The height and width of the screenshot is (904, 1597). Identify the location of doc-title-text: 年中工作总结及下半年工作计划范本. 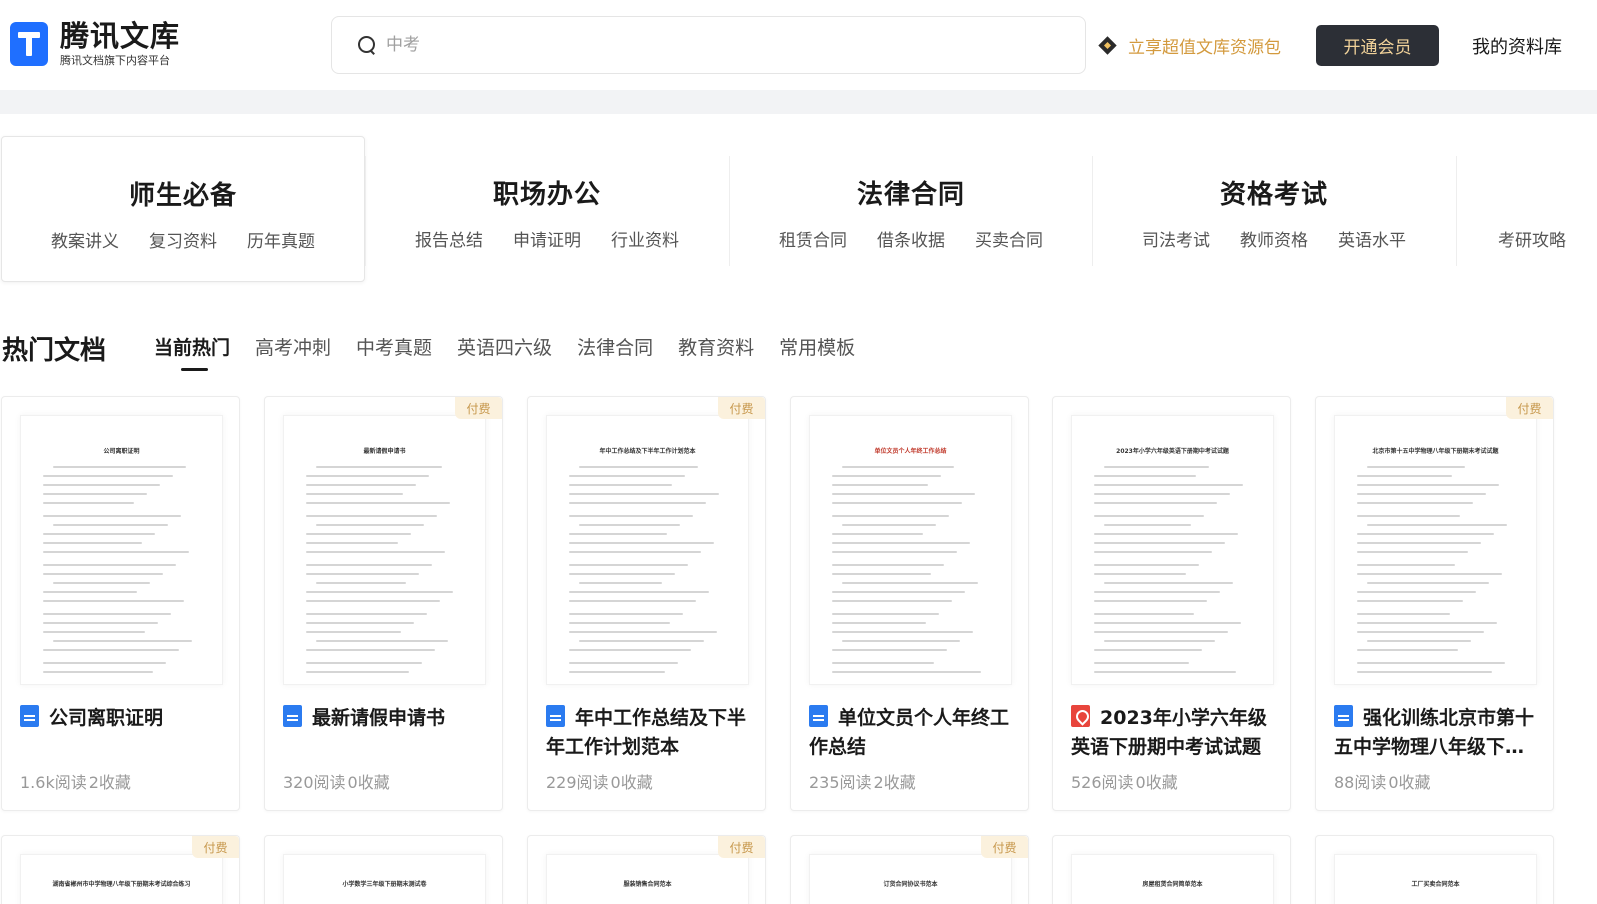
(646, 732).